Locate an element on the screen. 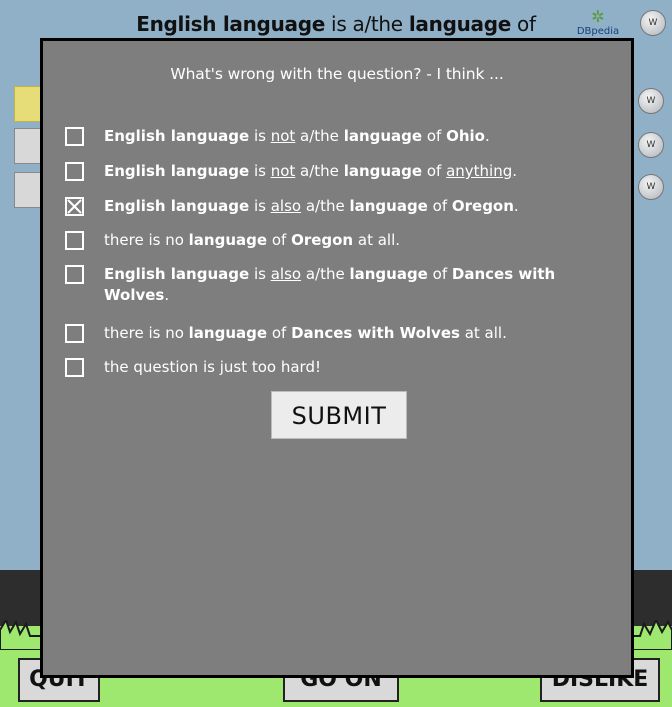 This screenshot has width=672, height=707. option-label: there is no language of Oregon at all. is located at coordinates (364, 240).